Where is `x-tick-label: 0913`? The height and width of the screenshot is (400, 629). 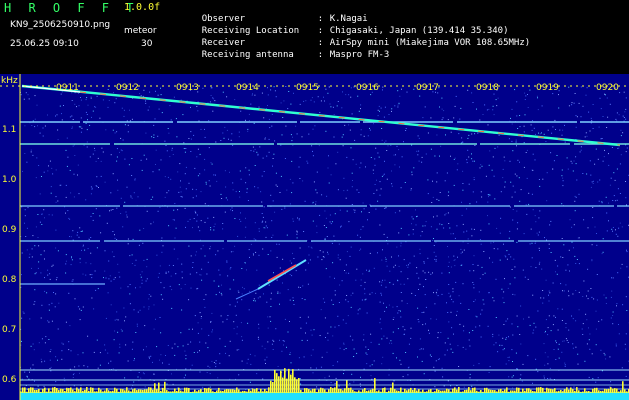
x-tick-label: 0913 is located at coordinates (187, 88).